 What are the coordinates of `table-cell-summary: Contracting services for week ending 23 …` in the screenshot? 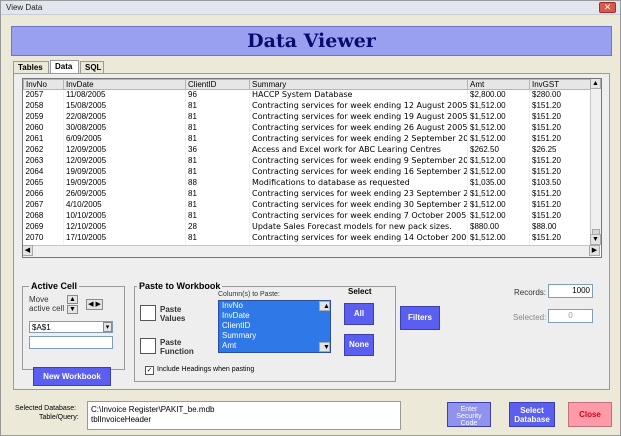 It's located at (358, 194).